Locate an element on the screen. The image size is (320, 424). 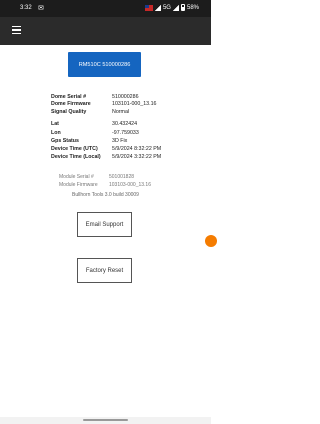
module-value: 501001828 is located at coordinates (122, 177).